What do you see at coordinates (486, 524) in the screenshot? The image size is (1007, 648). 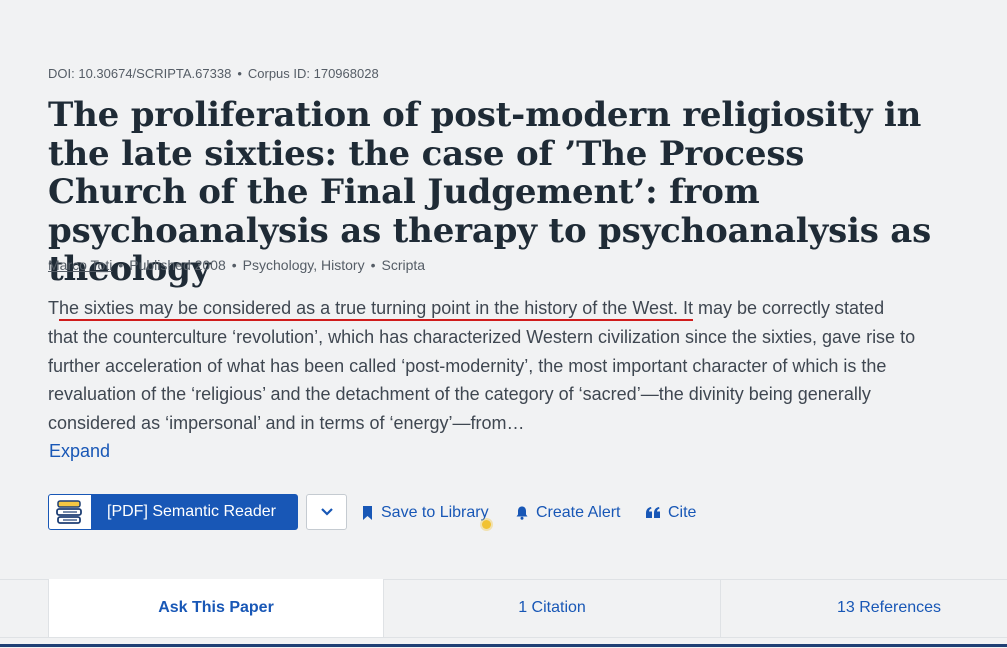 I see `mouse-cursor-indicator` at bounding box center [486, 524].